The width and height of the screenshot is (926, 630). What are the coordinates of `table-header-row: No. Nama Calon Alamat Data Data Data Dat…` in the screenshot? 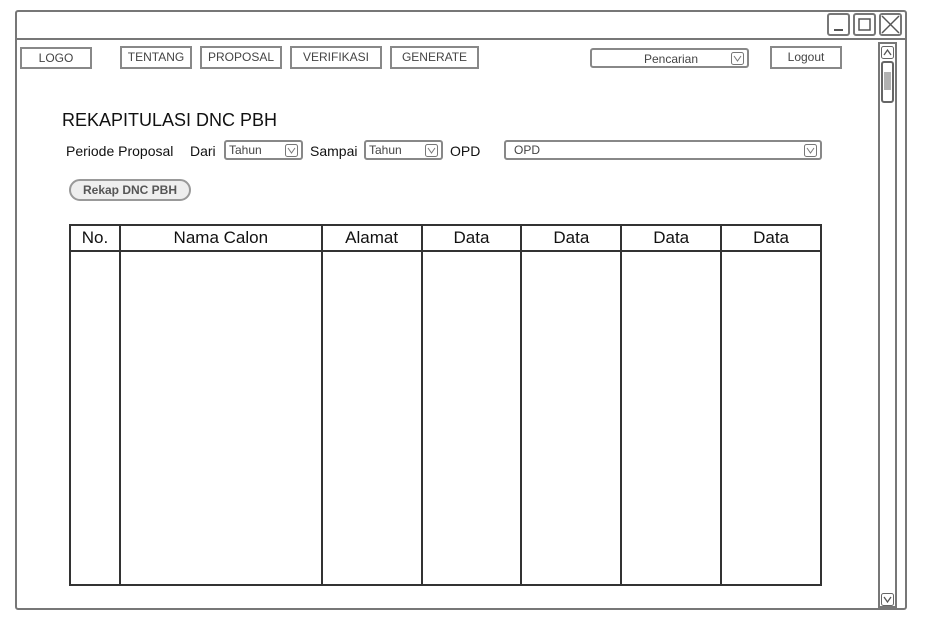 It's located at (445, 238).